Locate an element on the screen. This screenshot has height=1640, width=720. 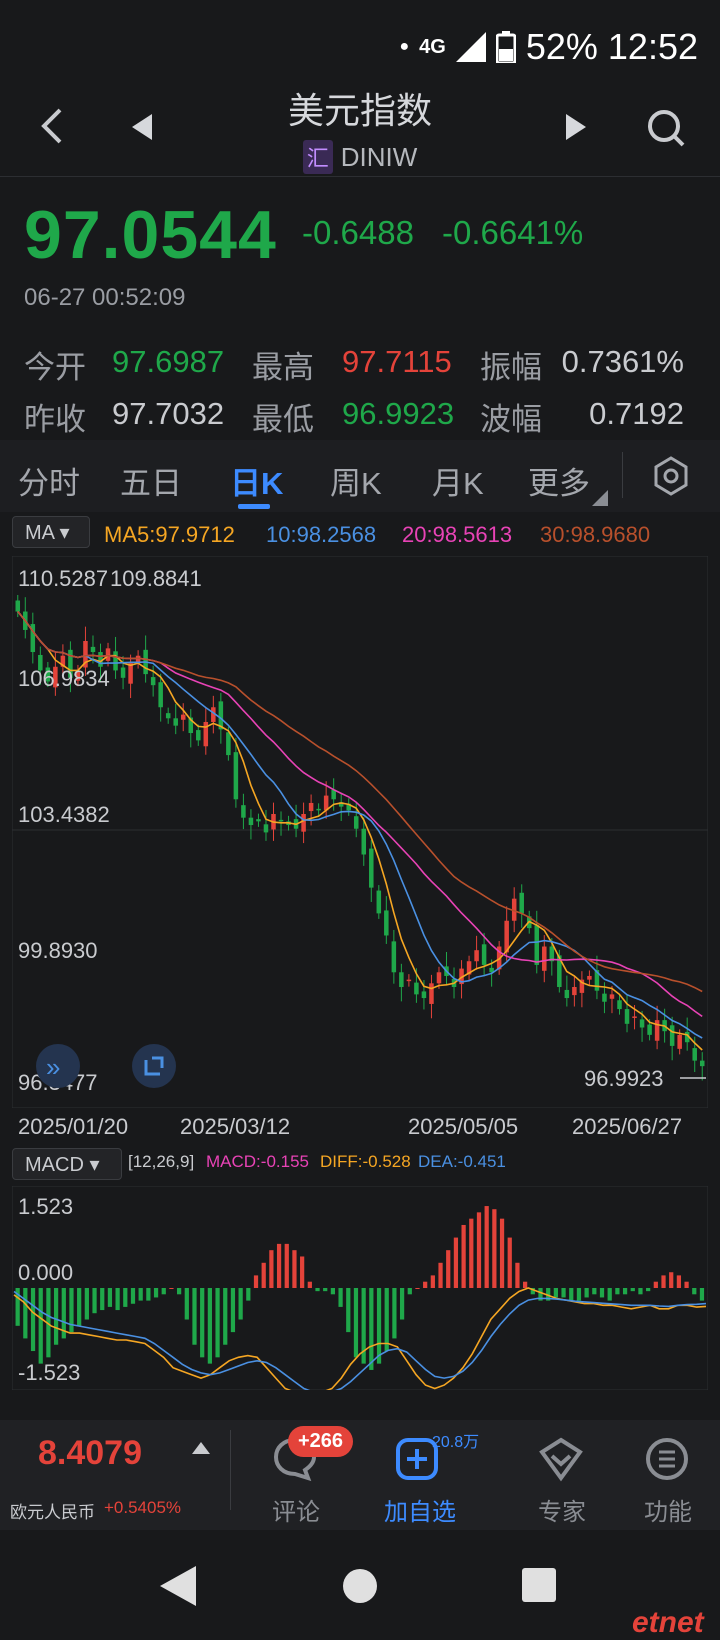
function-menu-icon is located at coordinates (667, 1459).